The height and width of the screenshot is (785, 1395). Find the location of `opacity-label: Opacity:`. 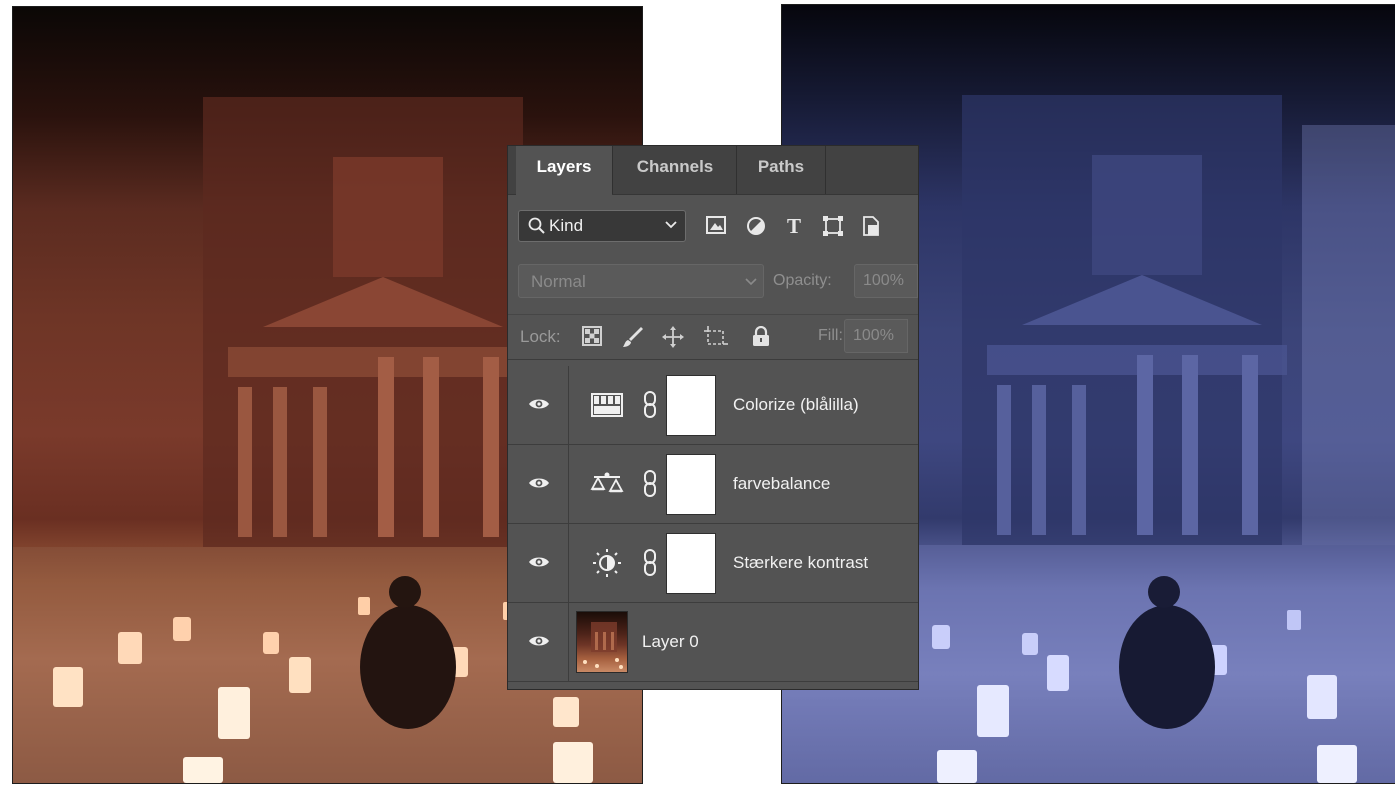

opacity-label: Opacity: is located at coordinates (802, 280).